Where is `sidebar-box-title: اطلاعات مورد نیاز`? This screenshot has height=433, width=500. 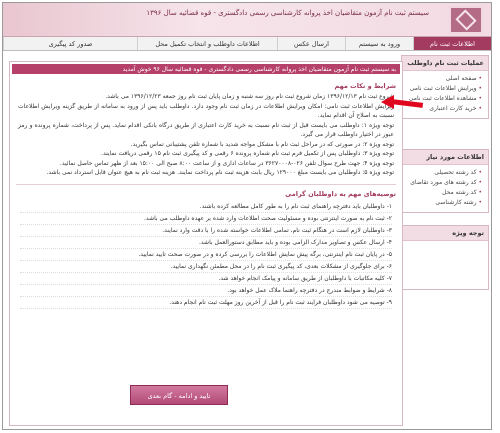 sidebar-box-title: اطلاعات مورد نیاز is located at coordinates (445, 157).